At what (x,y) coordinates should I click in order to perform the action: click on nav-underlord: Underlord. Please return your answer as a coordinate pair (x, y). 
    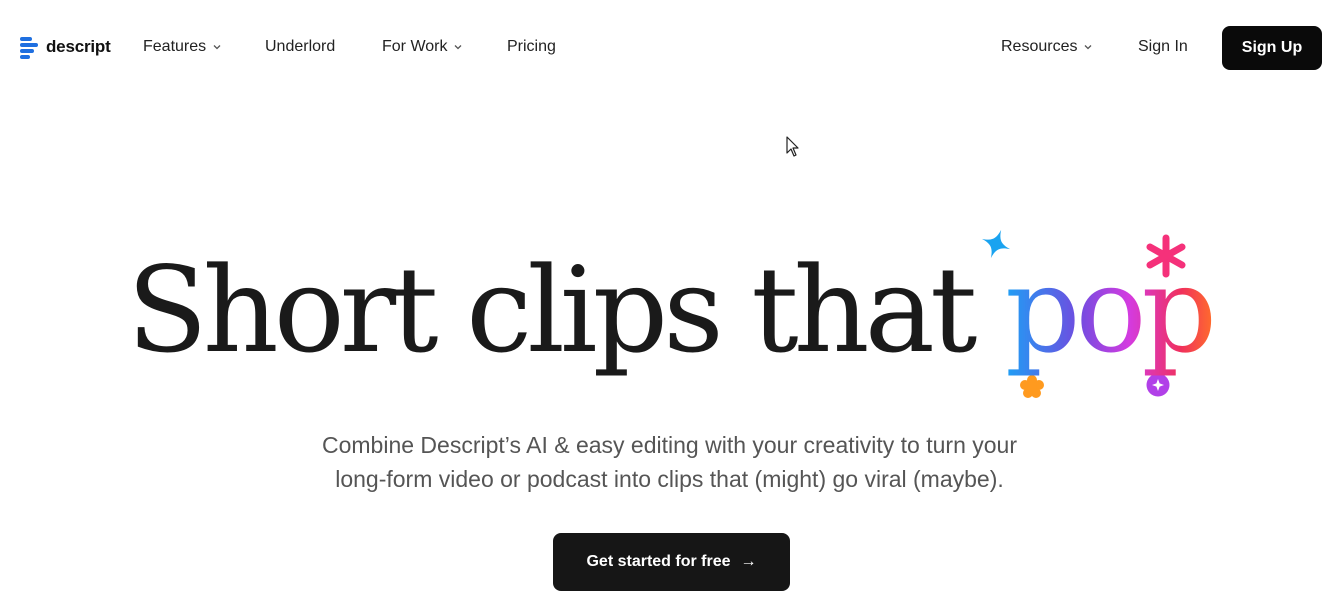
    Looking at the image, I should click on (300, 47).